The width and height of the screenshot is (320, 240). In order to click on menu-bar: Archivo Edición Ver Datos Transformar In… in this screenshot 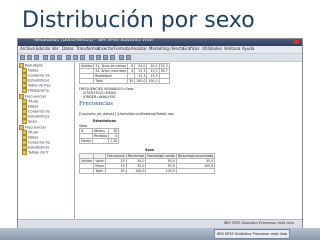, I will do `click(160, 50)`.